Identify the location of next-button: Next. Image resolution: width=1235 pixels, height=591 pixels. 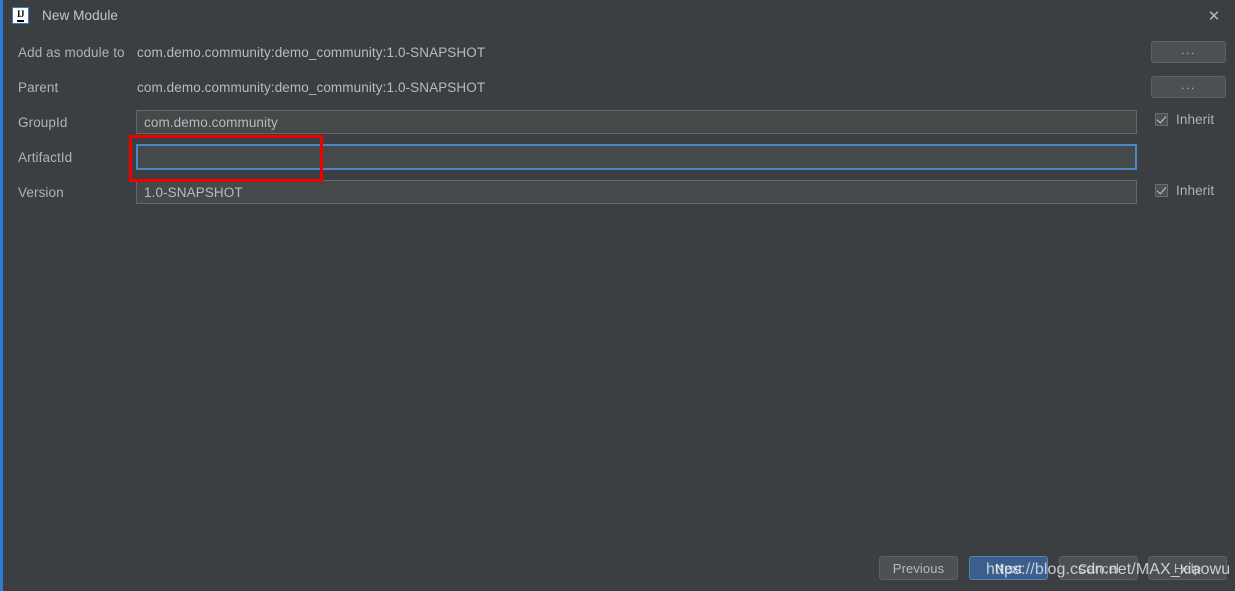
(1008, 568).